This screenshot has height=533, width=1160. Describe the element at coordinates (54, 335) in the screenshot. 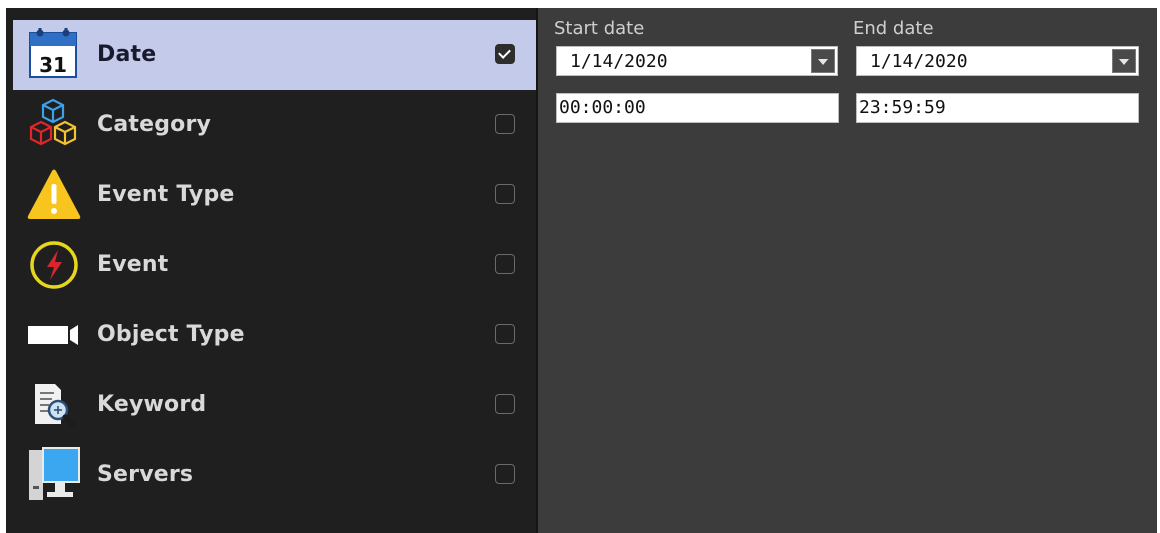

I see `camera-icon` at that location.